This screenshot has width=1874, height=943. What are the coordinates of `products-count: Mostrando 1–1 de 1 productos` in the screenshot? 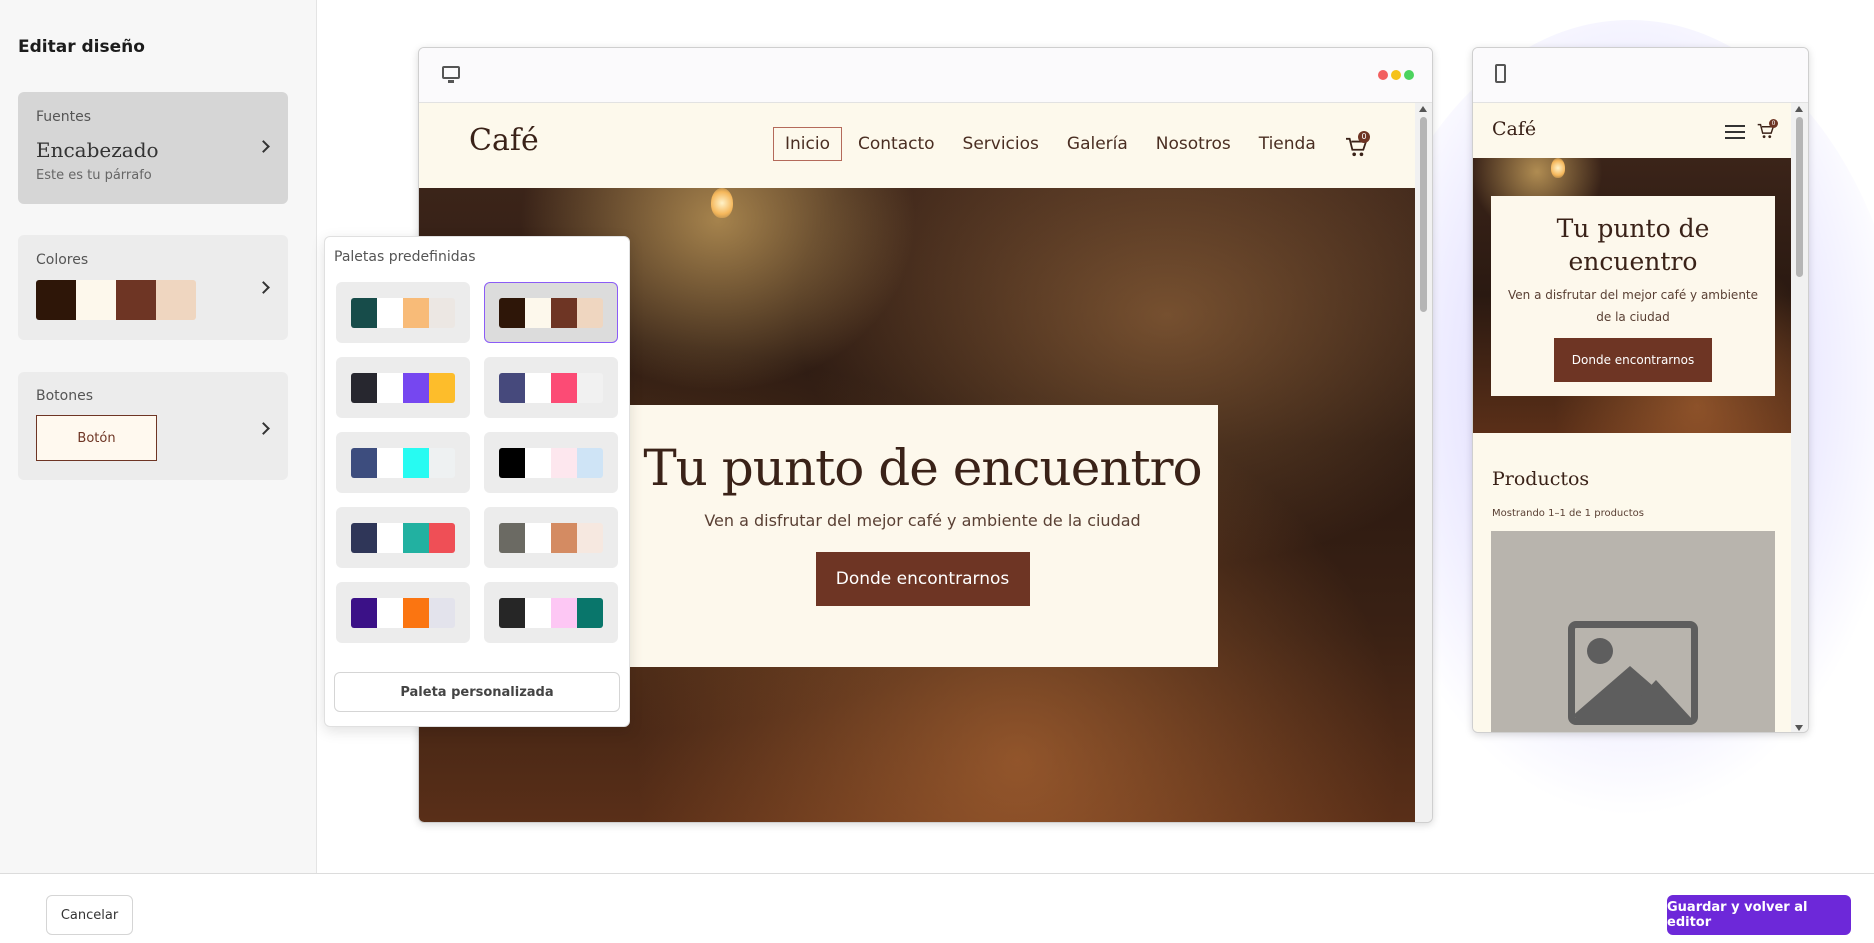 It's located at (1568, 513).